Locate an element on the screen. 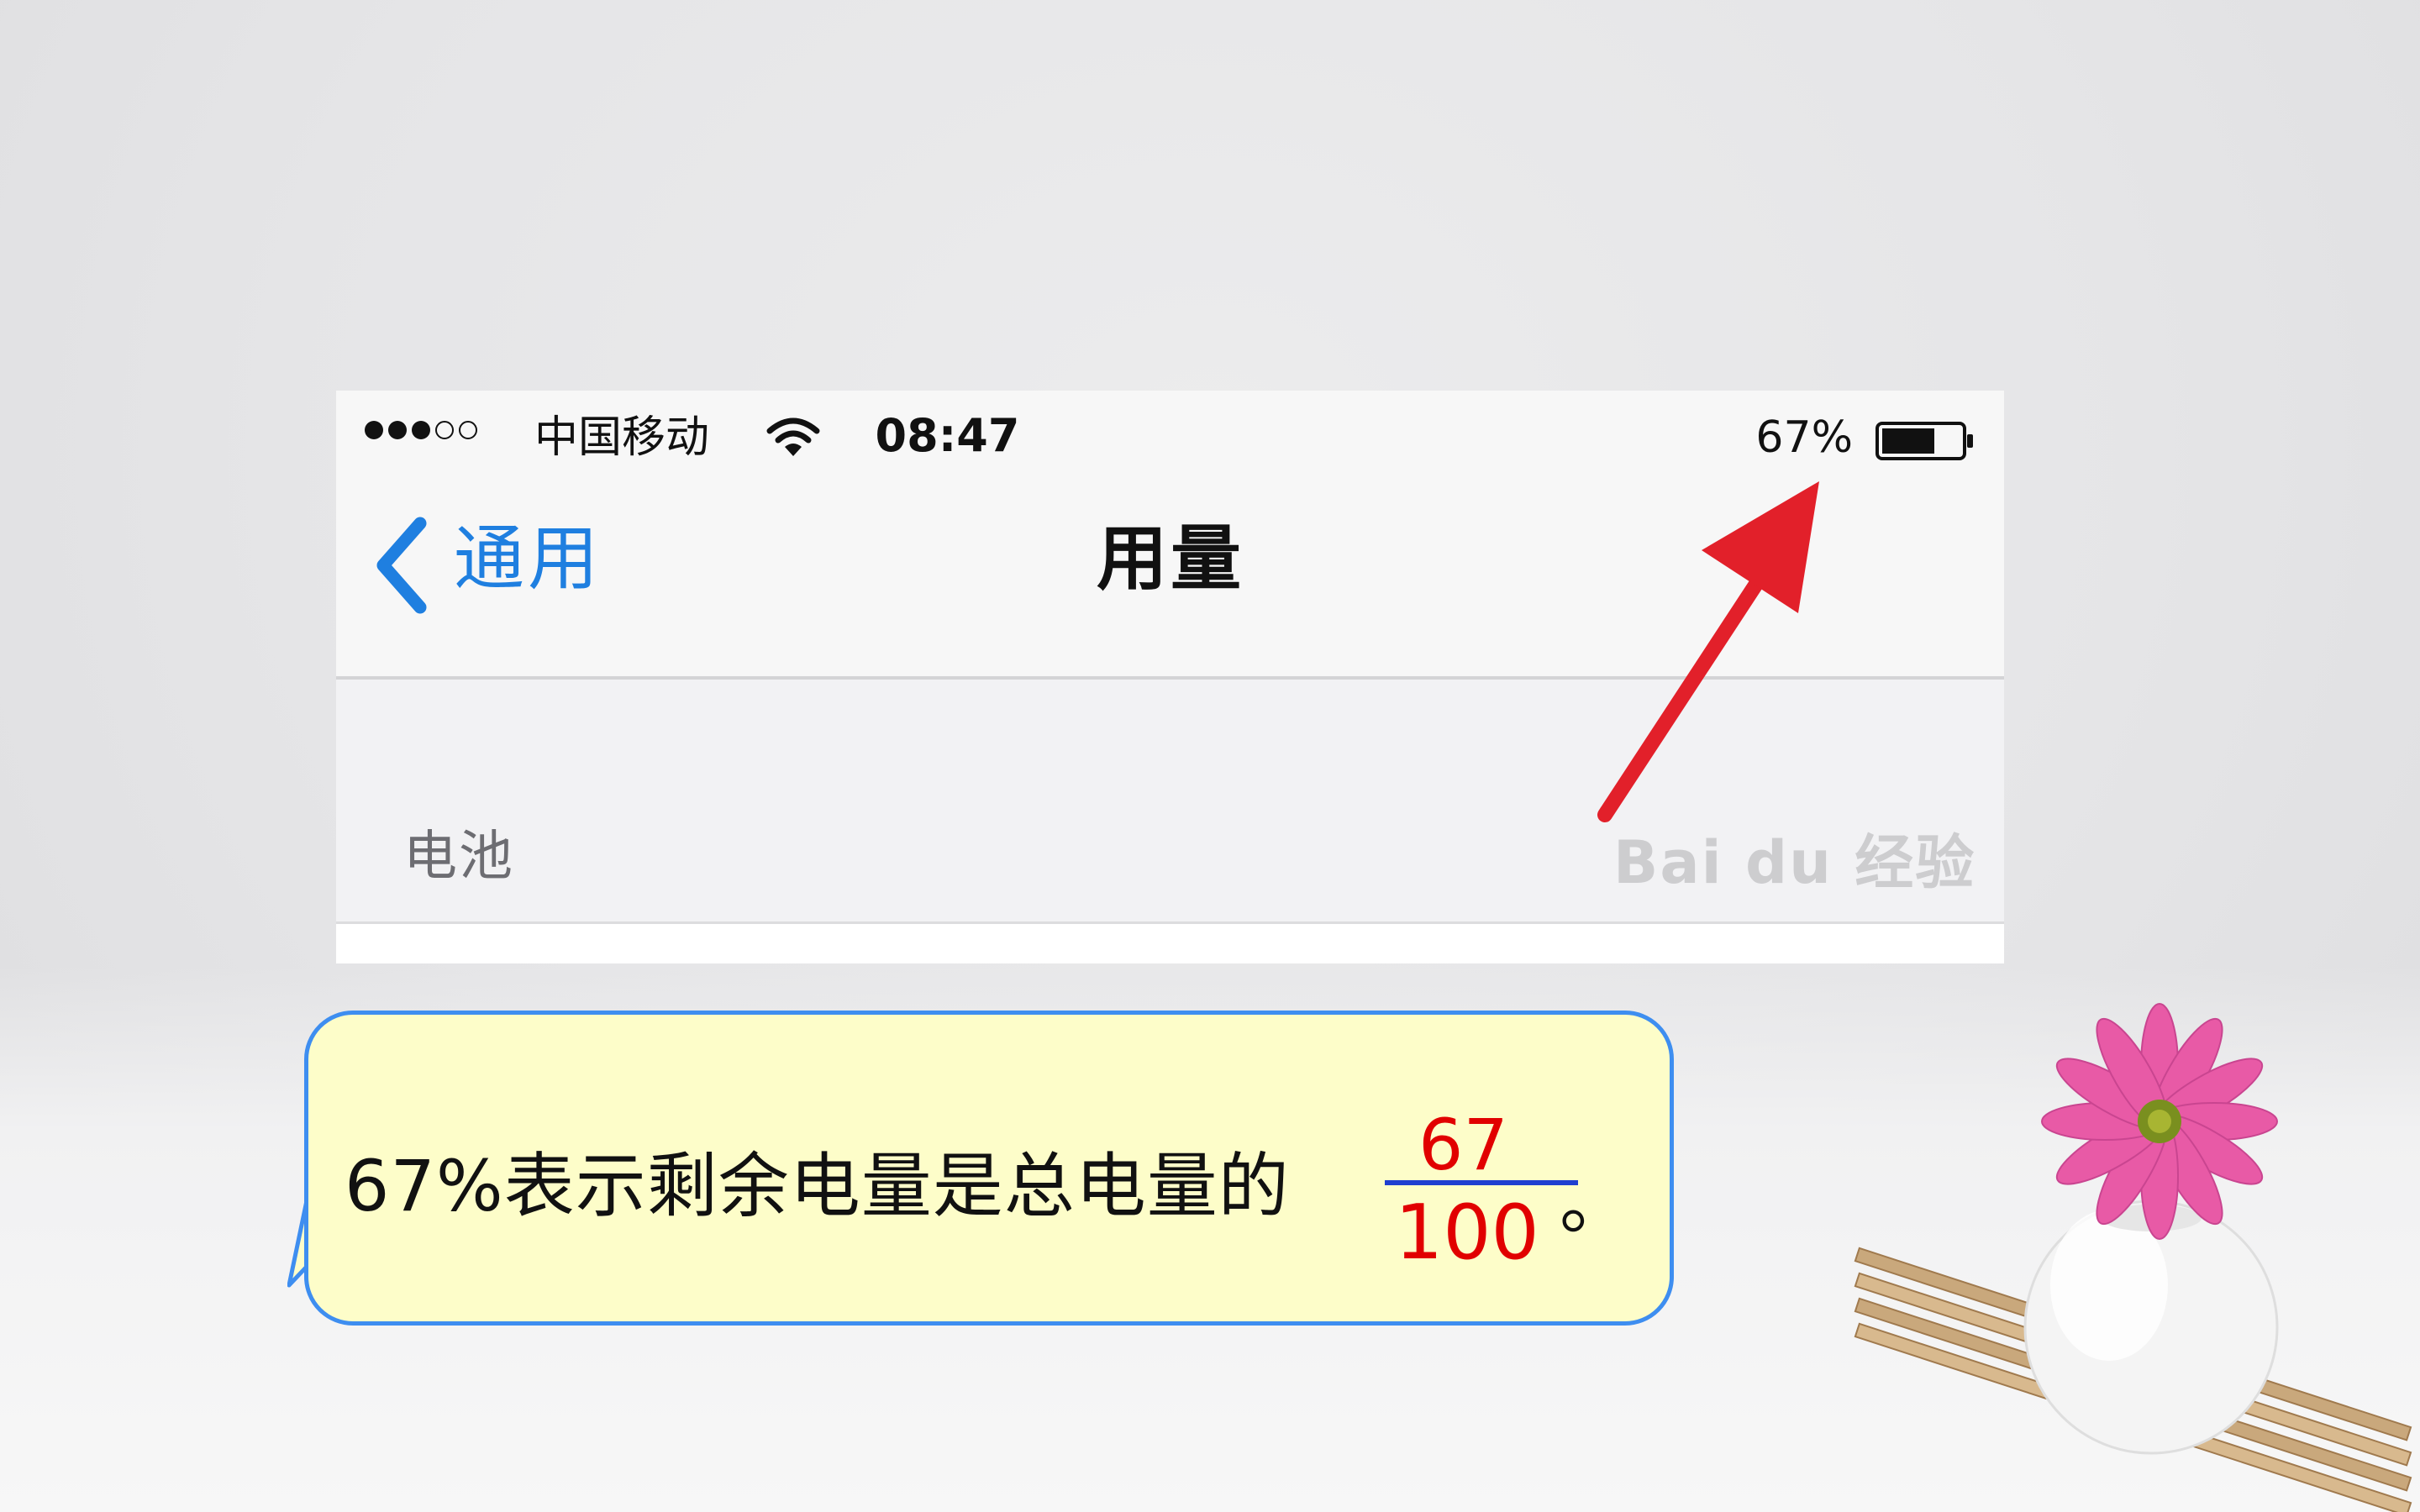 The width and height of the screenshot is (2420, 1512). status-bar: 中国移动 08:47 67% is located at coordinates (1170, 437).